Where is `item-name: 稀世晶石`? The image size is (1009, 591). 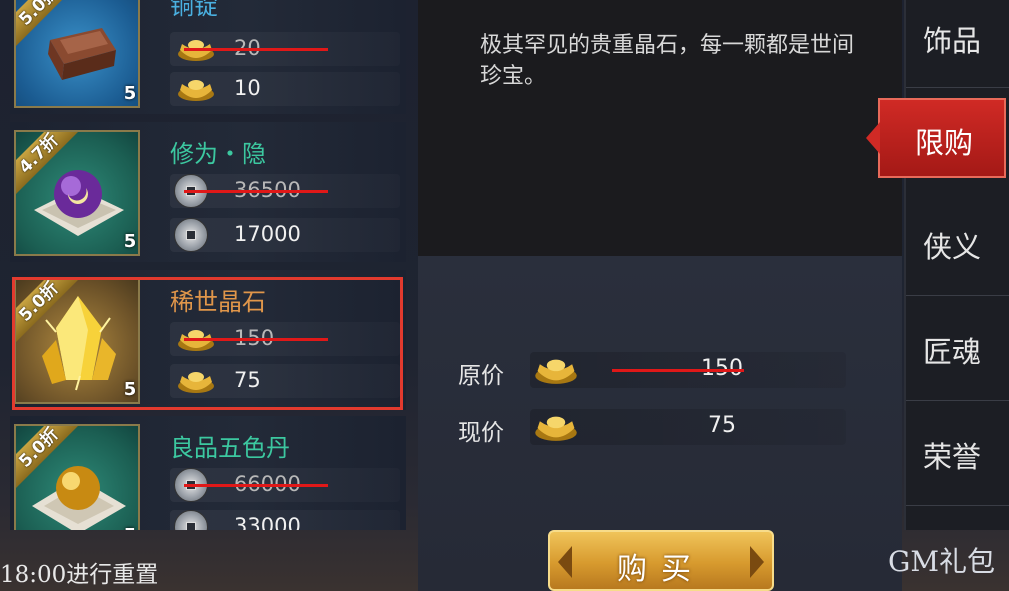 item-name: 稀世晶石 is located at coordinates (218, 302).